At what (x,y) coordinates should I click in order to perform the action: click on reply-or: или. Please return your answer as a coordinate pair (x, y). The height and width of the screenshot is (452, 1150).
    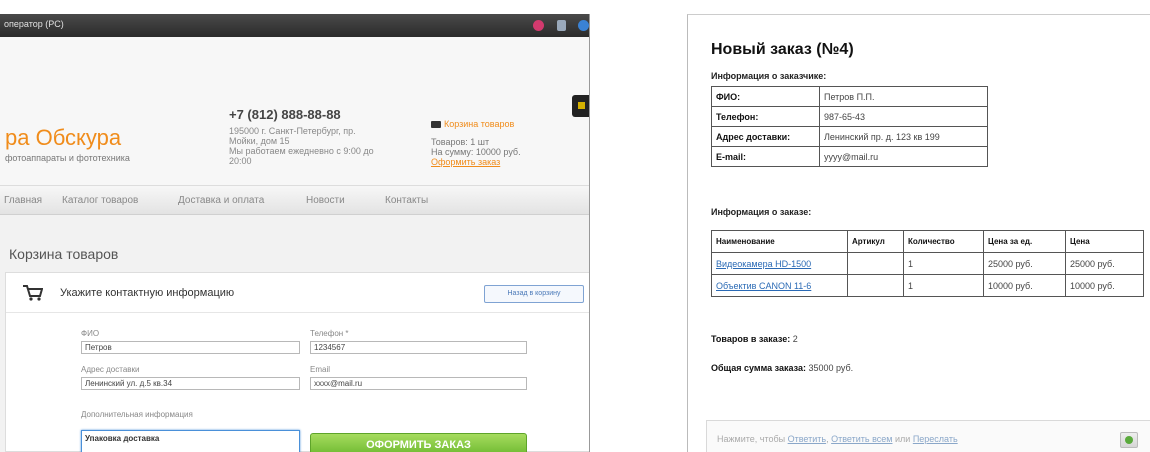
    Looking at the image, I should click on (902, 439).